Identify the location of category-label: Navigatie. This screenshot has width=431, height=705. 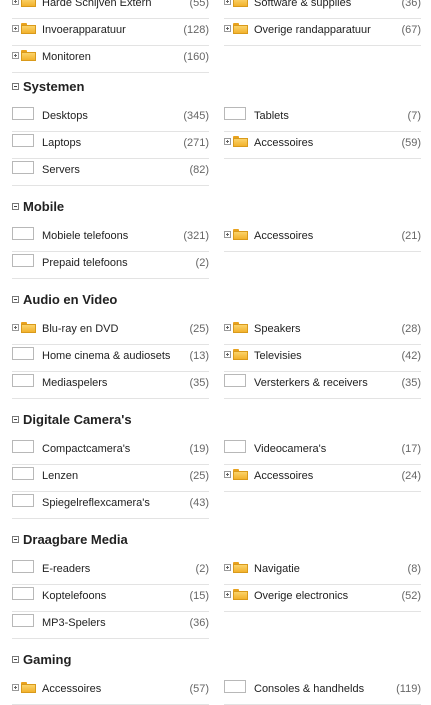
(277, 569).